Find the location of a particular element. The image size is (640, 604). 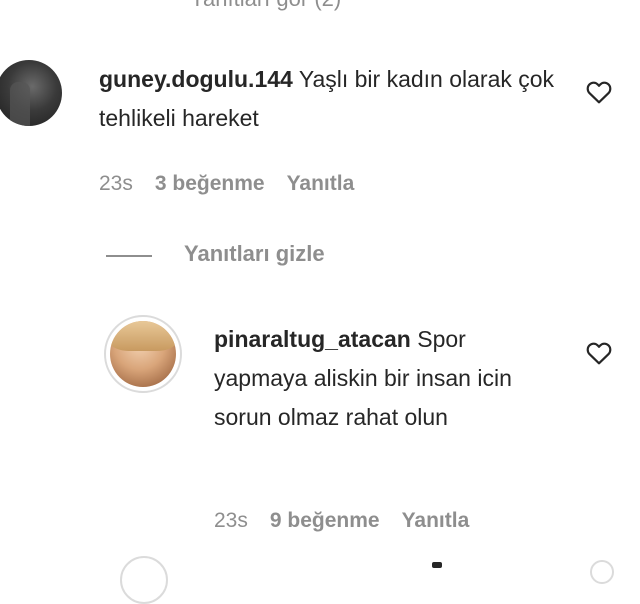

comment-username: guney.dogulu.144 is located at coordinates (196, 79).